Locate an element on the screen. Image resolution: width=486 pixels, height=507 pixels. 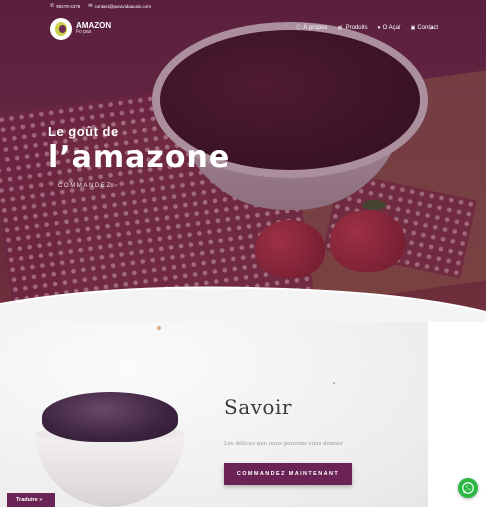
cart-icon: 🛒︎ is located at coordinates (340, 27).